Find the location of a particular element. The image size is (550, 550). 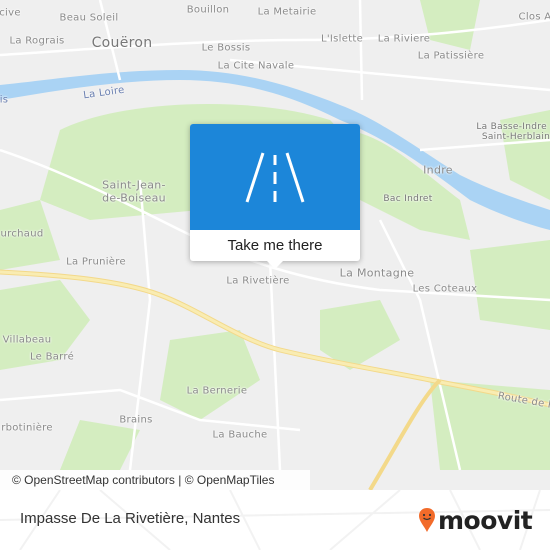

map-label: Bac Indret is located at coordinates (408, 199).